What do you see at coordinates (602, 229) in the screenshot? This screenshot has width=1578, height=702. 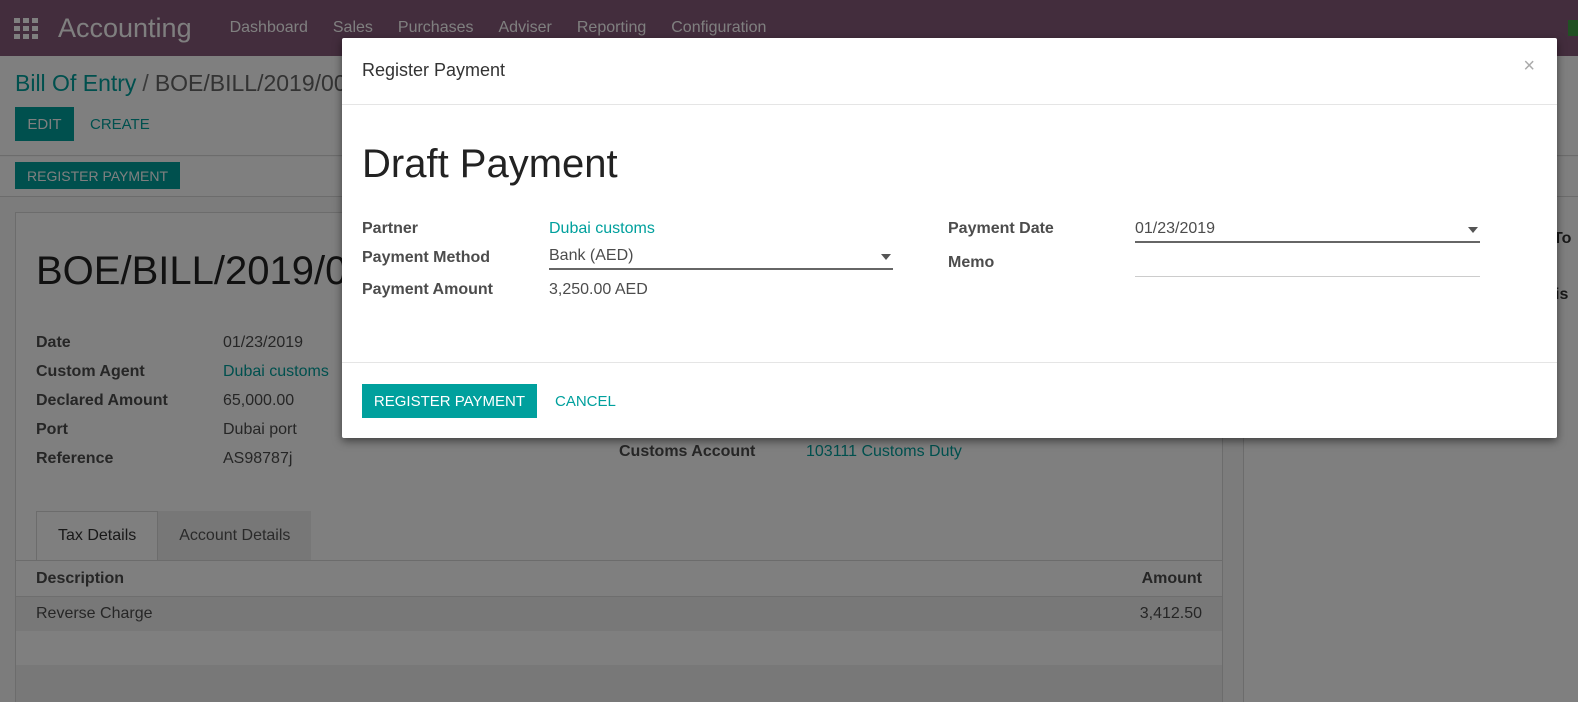 I see `partner-link: Dubai customs` at bounding box center [602, 229].